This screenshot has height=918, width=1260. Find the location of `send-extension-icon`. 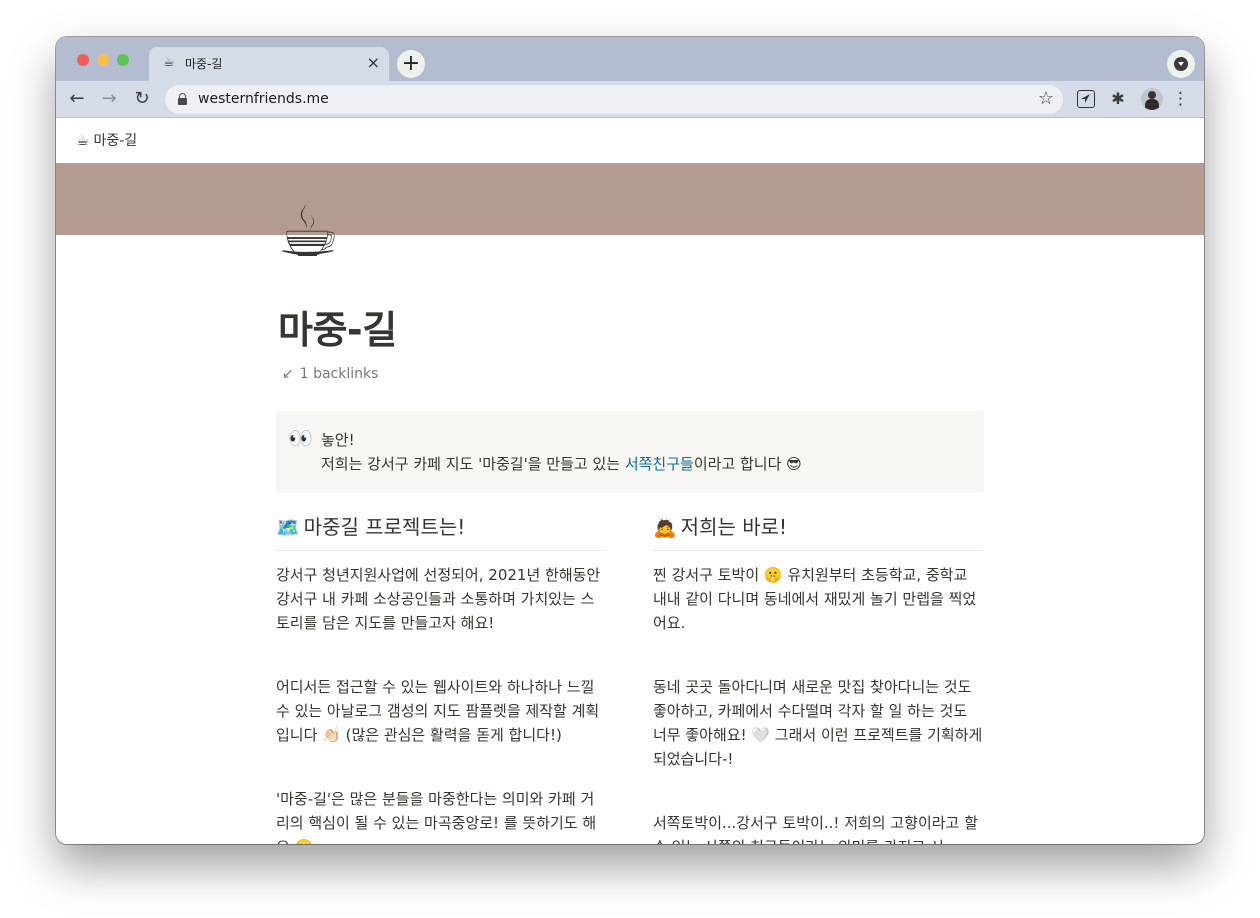

send-extension-icon is located at coordinates (1086, 99).